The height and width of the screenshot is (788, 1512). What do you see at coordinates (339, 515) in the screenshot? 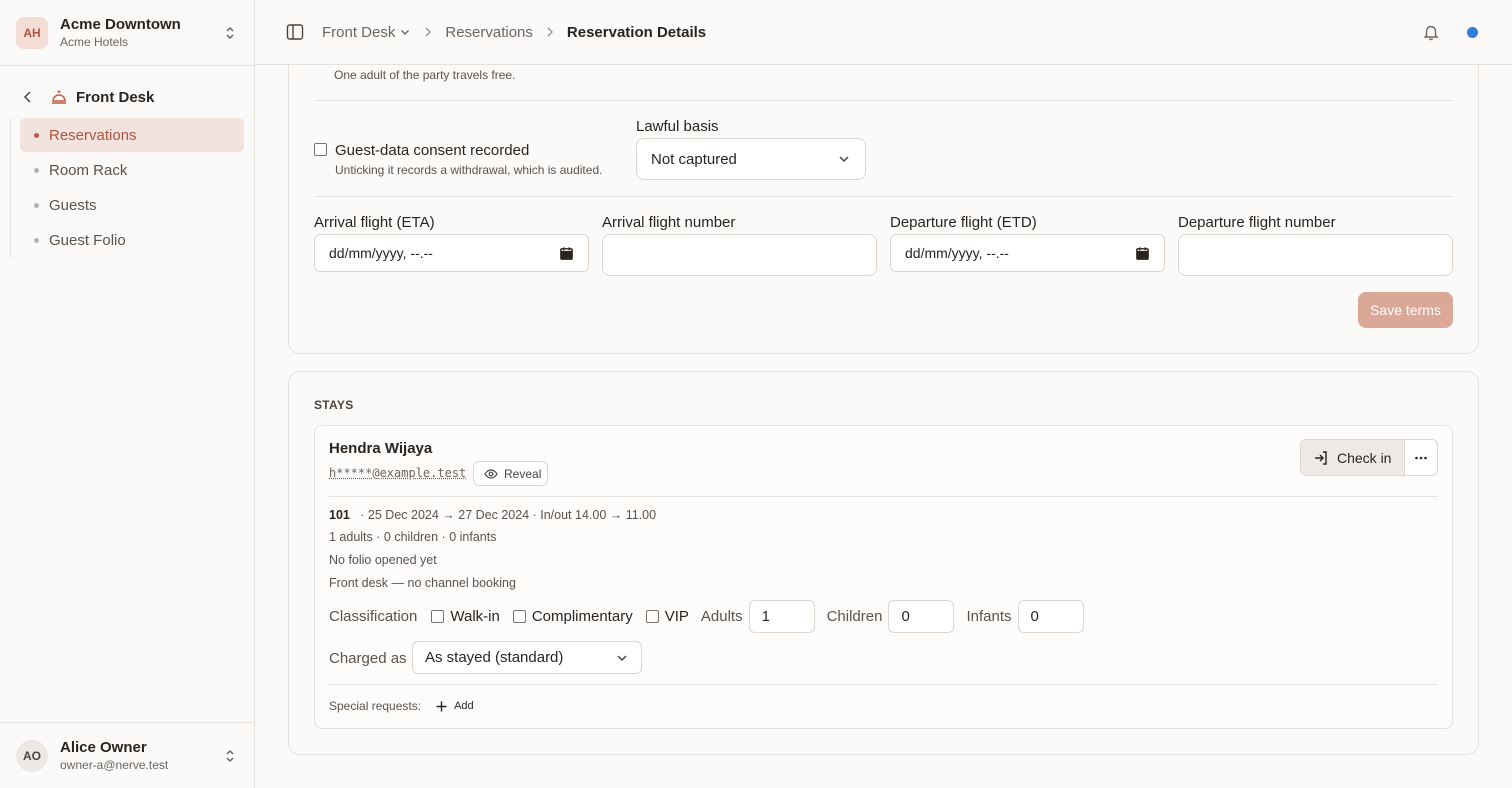
I see `room-number: 101` at bounding box center [339, 515].